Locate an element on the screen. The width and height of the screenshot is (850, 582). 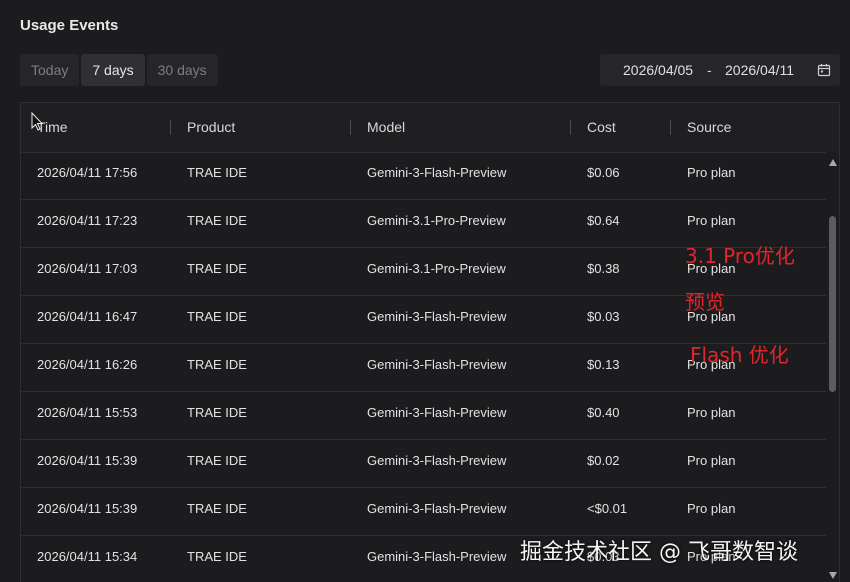
cell-time: 2026/04/11 16:26 is located at coordinates (87, 364).